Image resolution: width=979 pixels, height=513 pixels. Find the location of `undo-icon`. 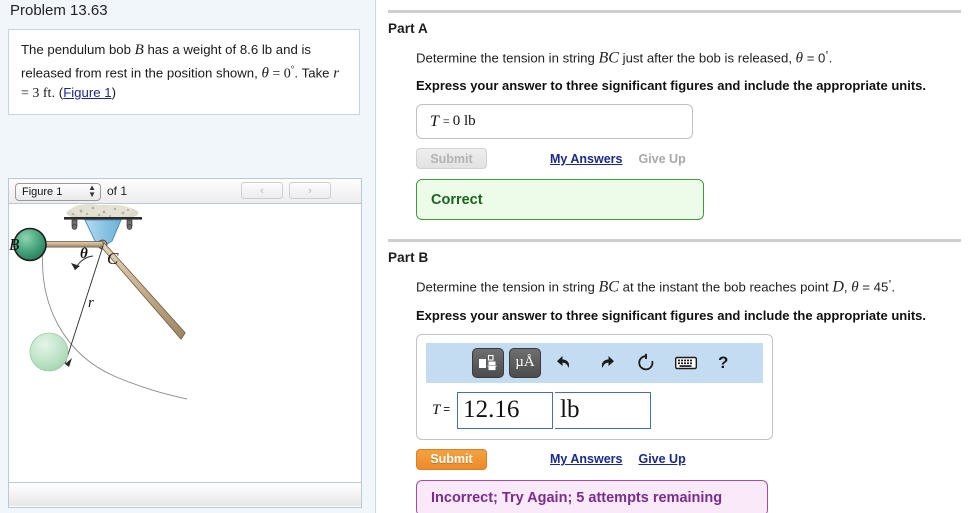

undo-icon is located at coordinates (566, 363).